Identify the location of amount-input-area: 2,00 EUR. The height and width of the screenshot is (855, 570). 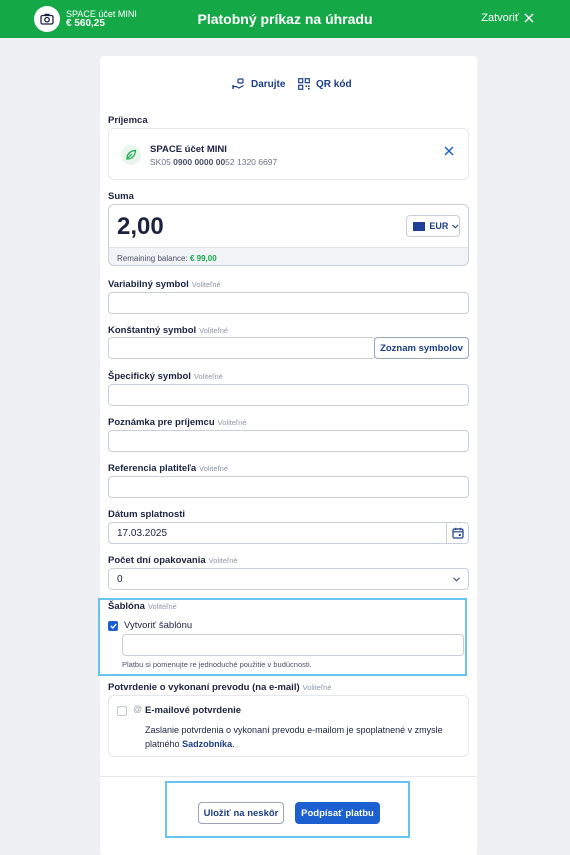
(288, 226).